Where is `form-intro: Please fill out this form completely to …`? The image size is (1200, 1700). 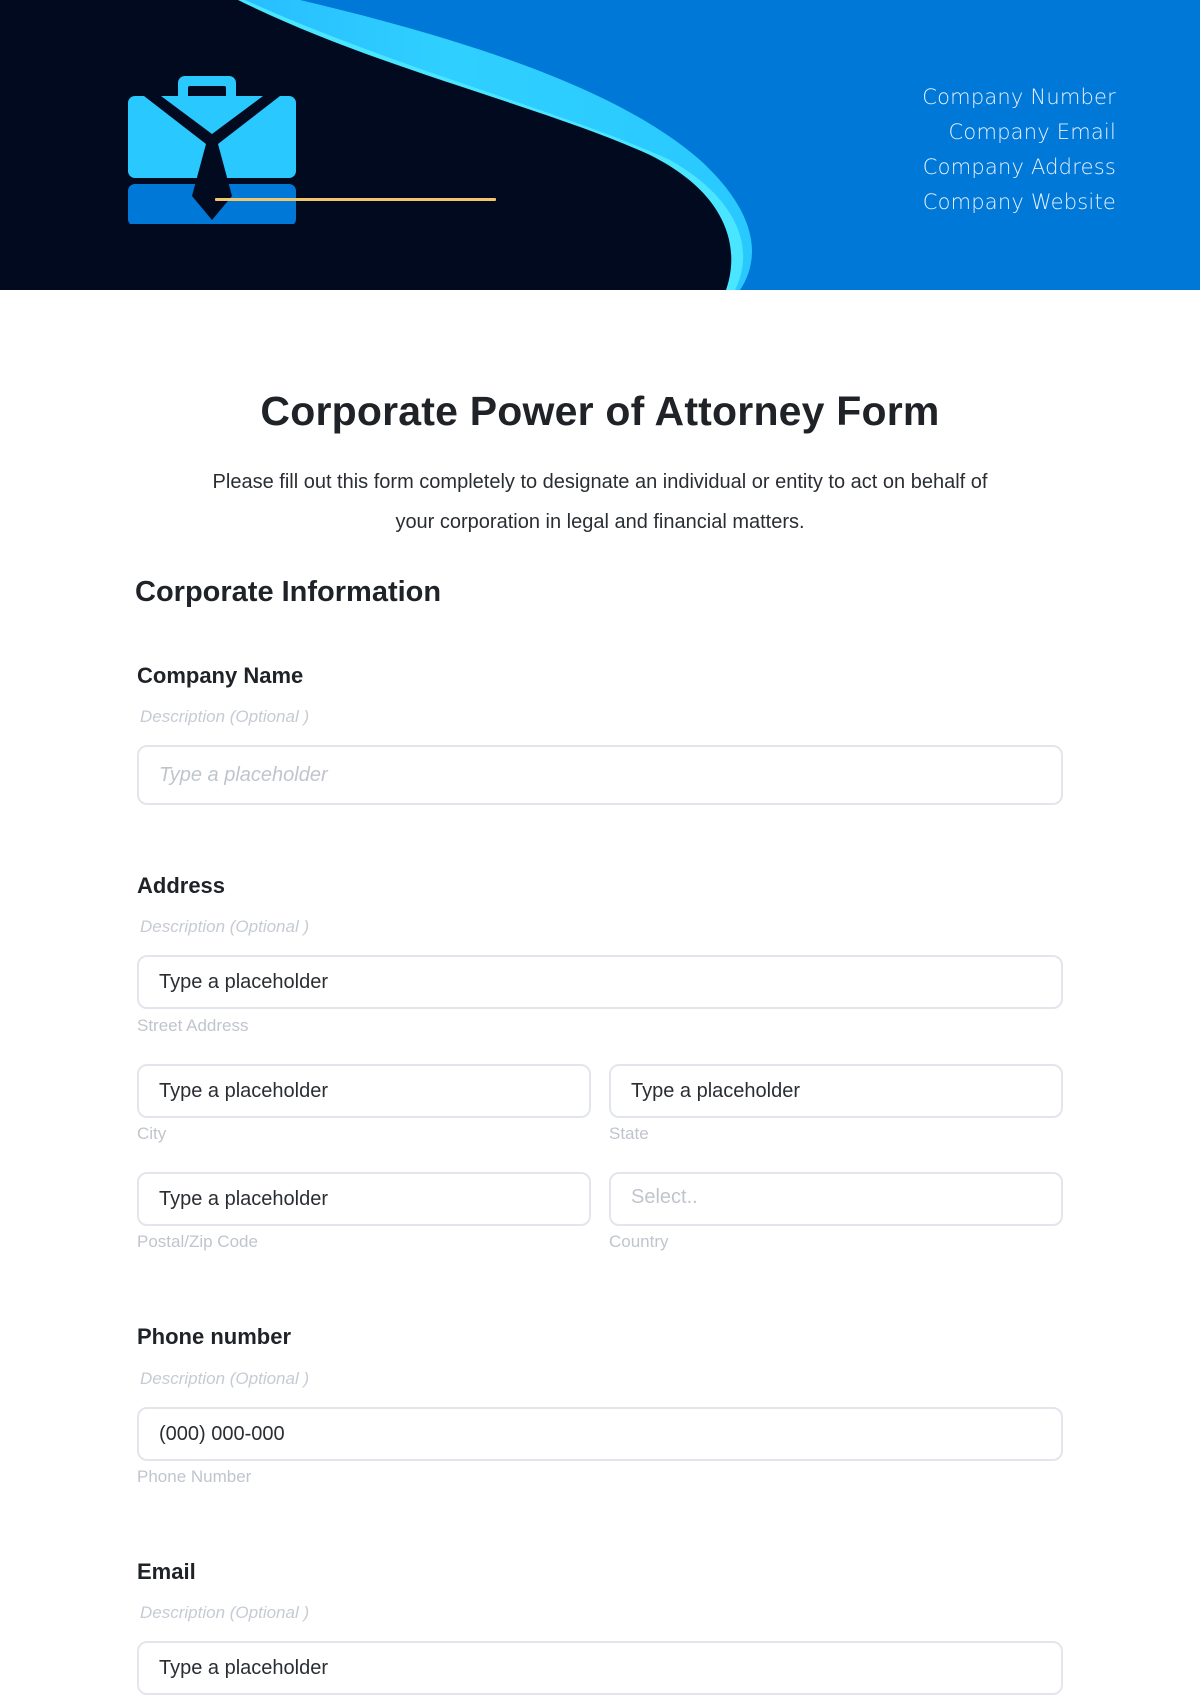 form-intro: Please fill out this form completely to … is located at coordinates (600, 502).